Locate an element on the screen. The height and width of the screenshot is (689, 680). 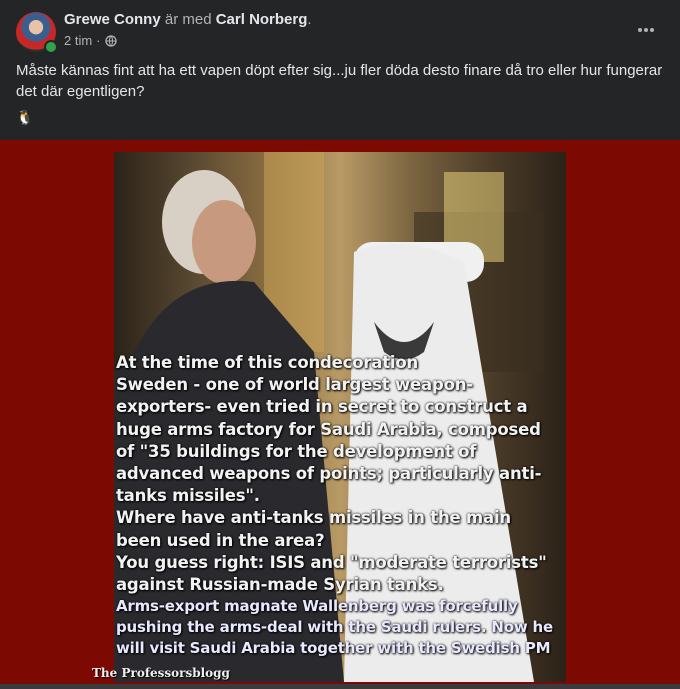
with-text: är med is located at coordinates (188, 19).